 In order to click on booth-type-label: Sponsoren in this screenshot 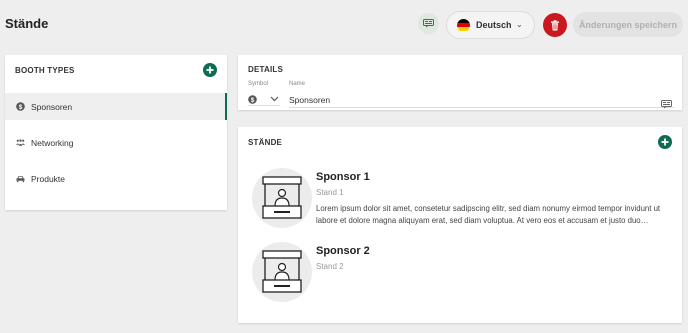, I will do `click(52, 106)`.